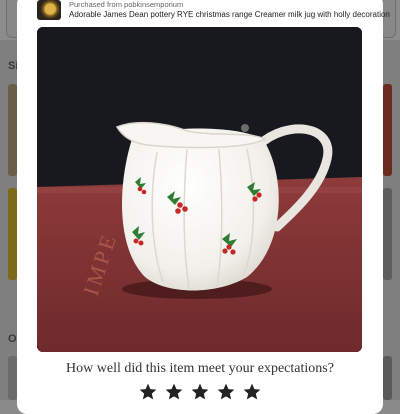  Describe the element at coordinates (12, 339) in the screenshot. I see `background-section-label: O` at that location.